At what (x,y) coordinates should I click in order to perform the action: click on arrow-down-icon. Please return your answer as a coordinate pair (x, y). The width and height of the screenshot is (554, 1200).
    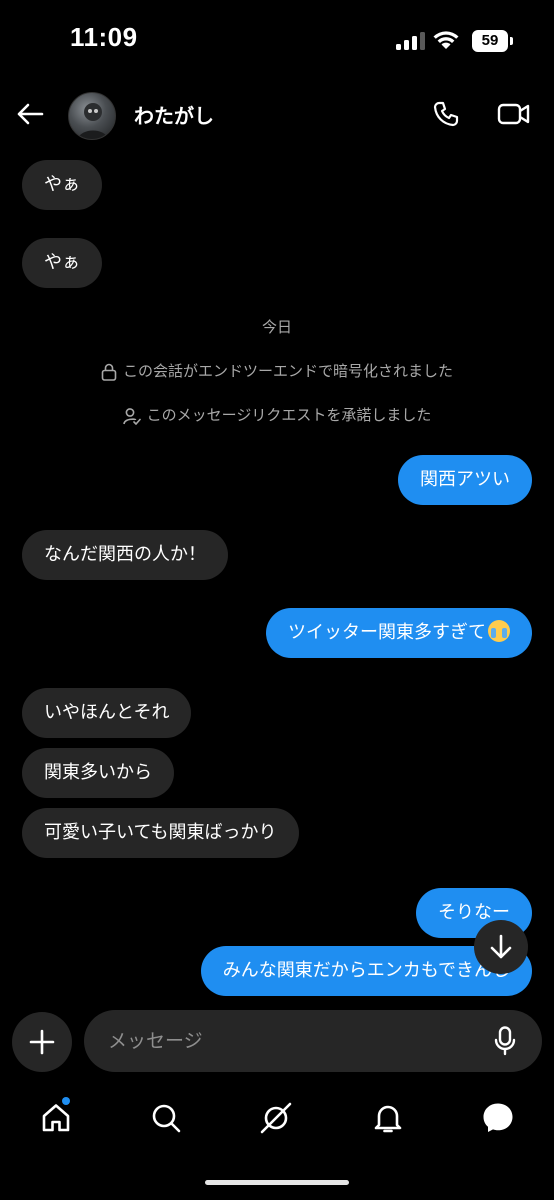
    Looking at the image, I should click on (501, 946).